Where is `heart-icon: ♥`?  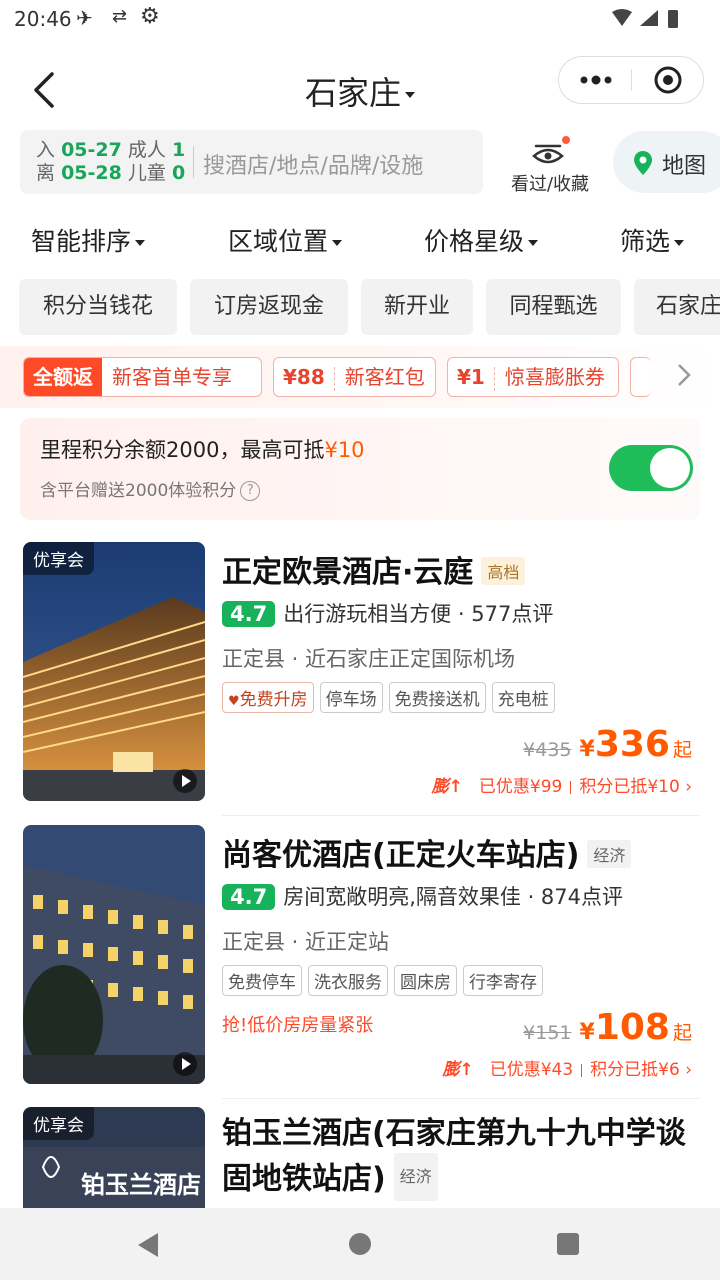
heart-icon: ♥ is located at coordinates (234, 701).